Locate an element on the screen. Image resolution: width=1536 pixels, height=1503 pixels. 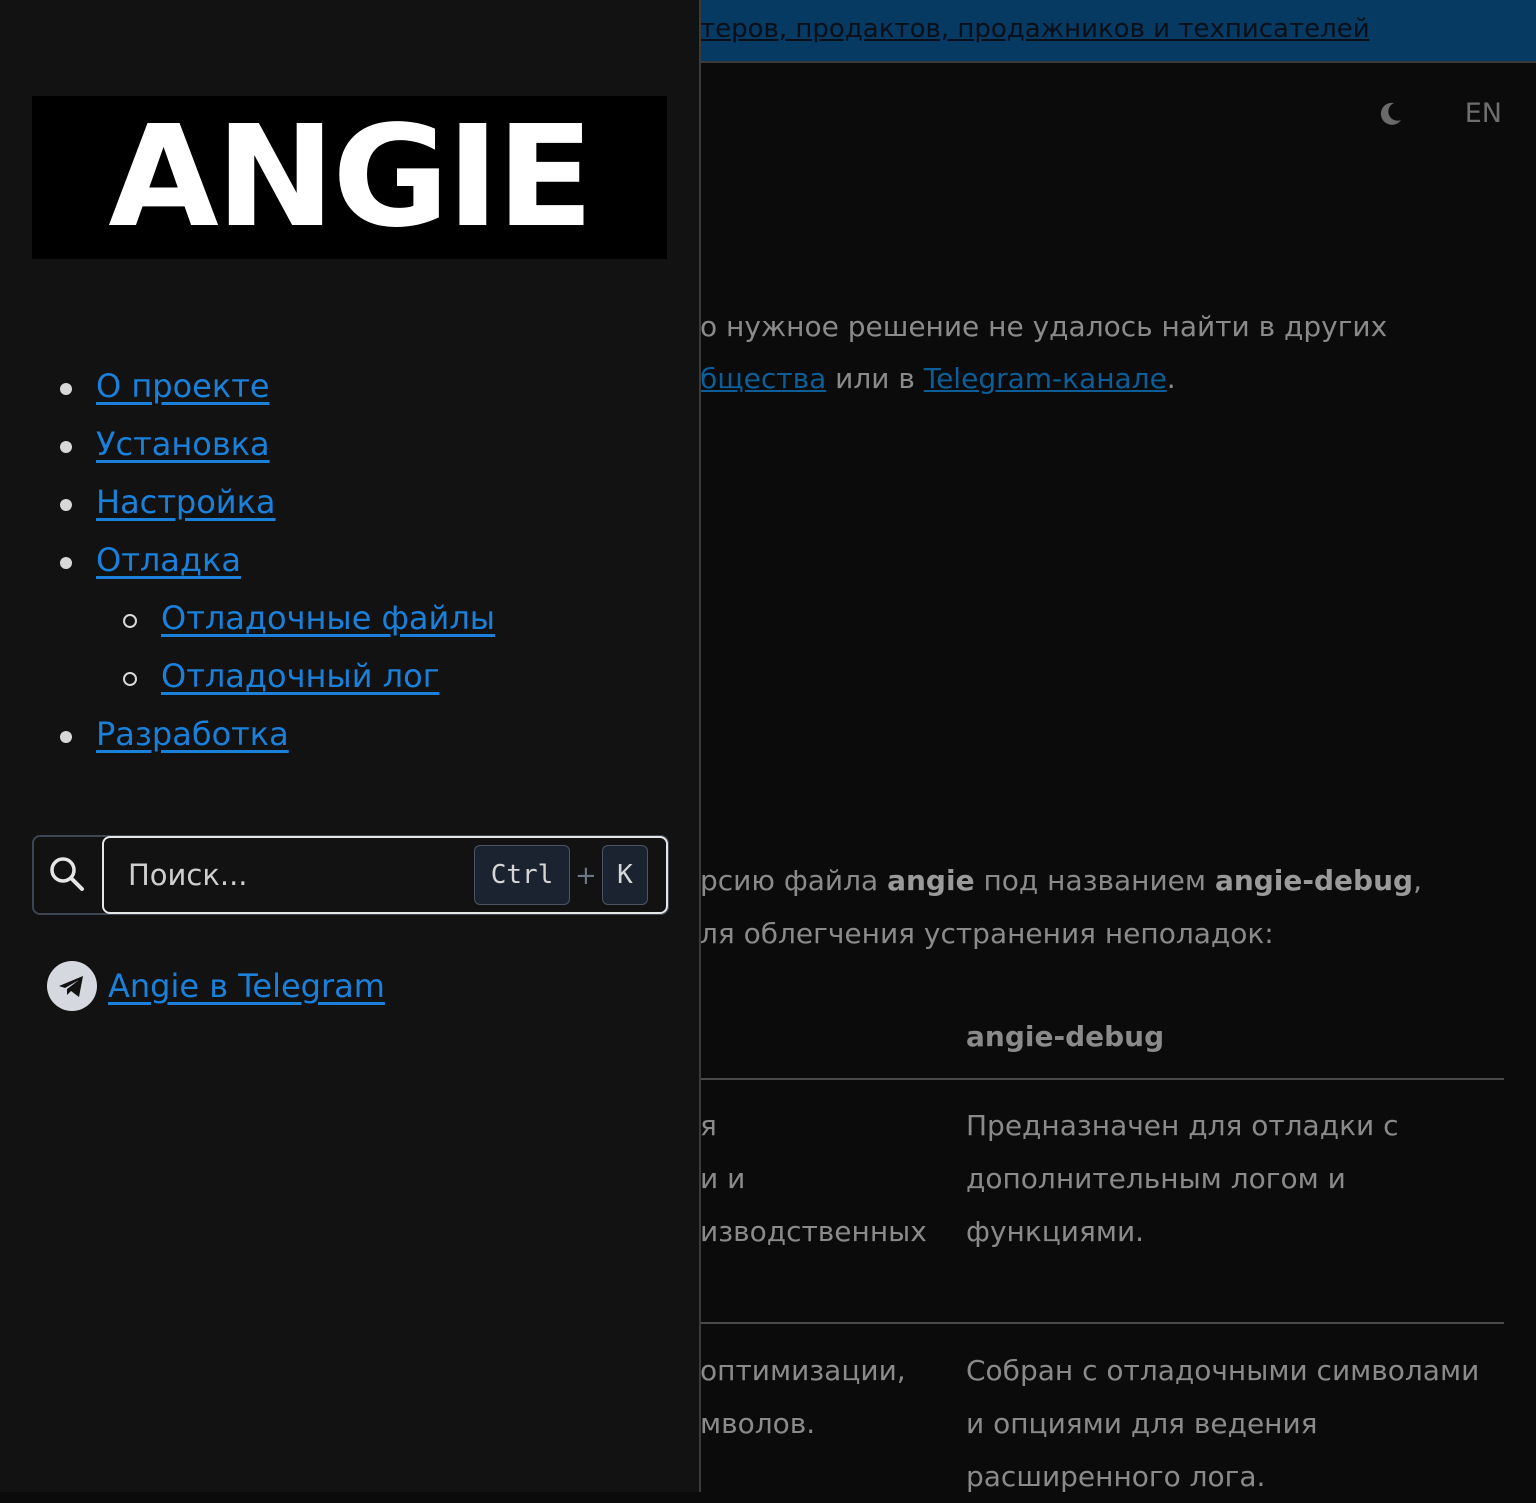
search-bar: Ctrl + K is located at coordinates (350, 875).